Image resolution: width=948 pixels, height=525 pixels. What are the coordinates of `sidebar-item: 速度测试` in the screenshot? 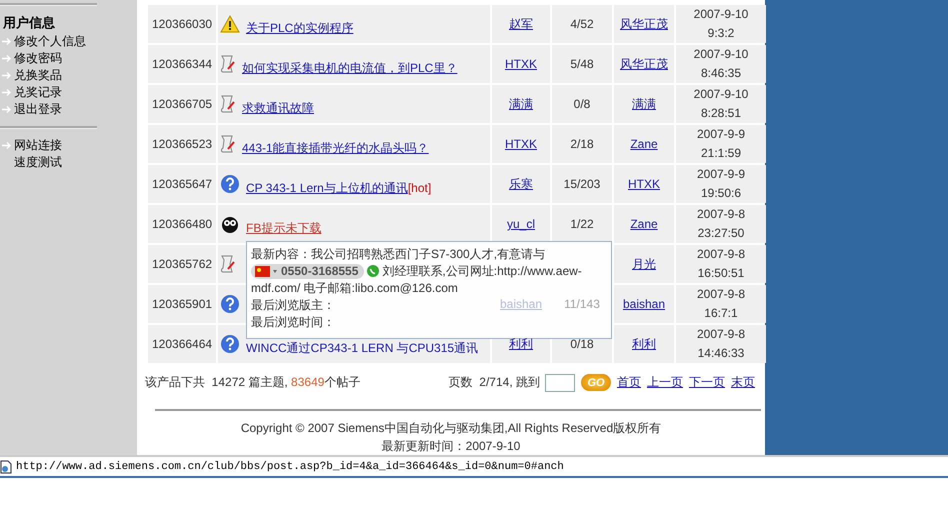 It's located at (38, 162).